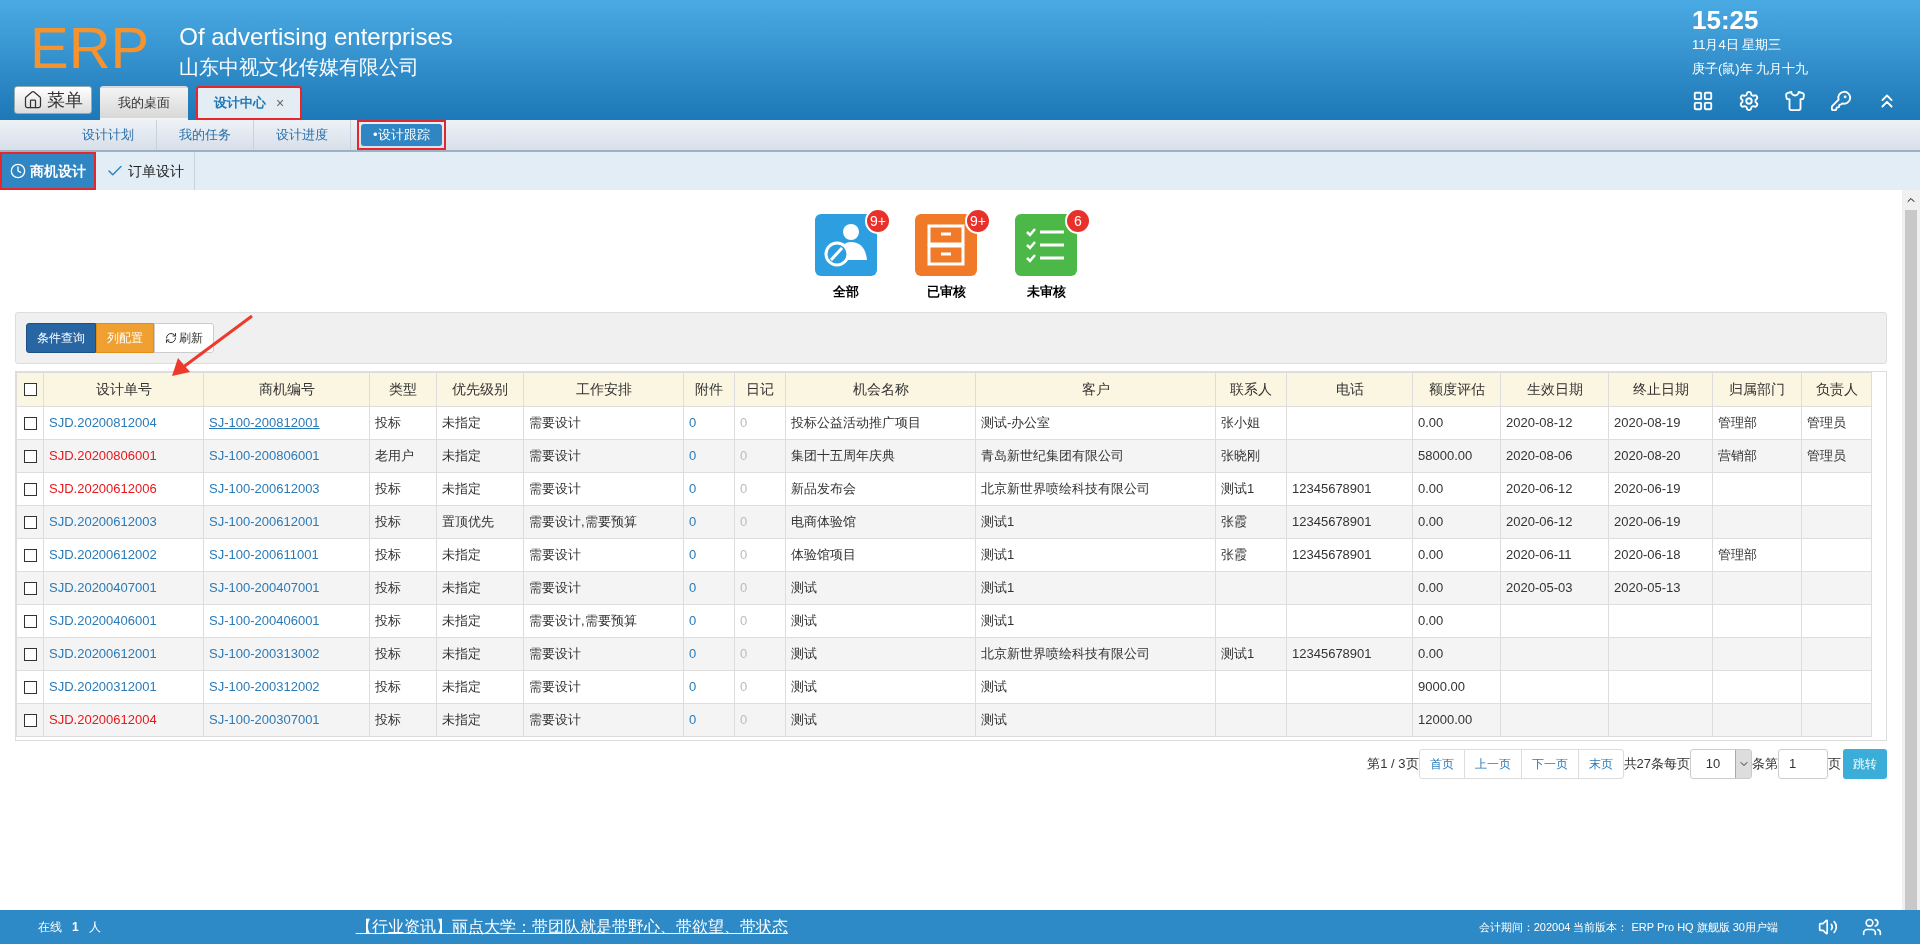 Image resolution: width=1920 pixels, height=944 pixels. What do you see at coordinates (394, 455) in the screenshot?
I see `table-cell: 老用户` at bounding box center [394, 455].